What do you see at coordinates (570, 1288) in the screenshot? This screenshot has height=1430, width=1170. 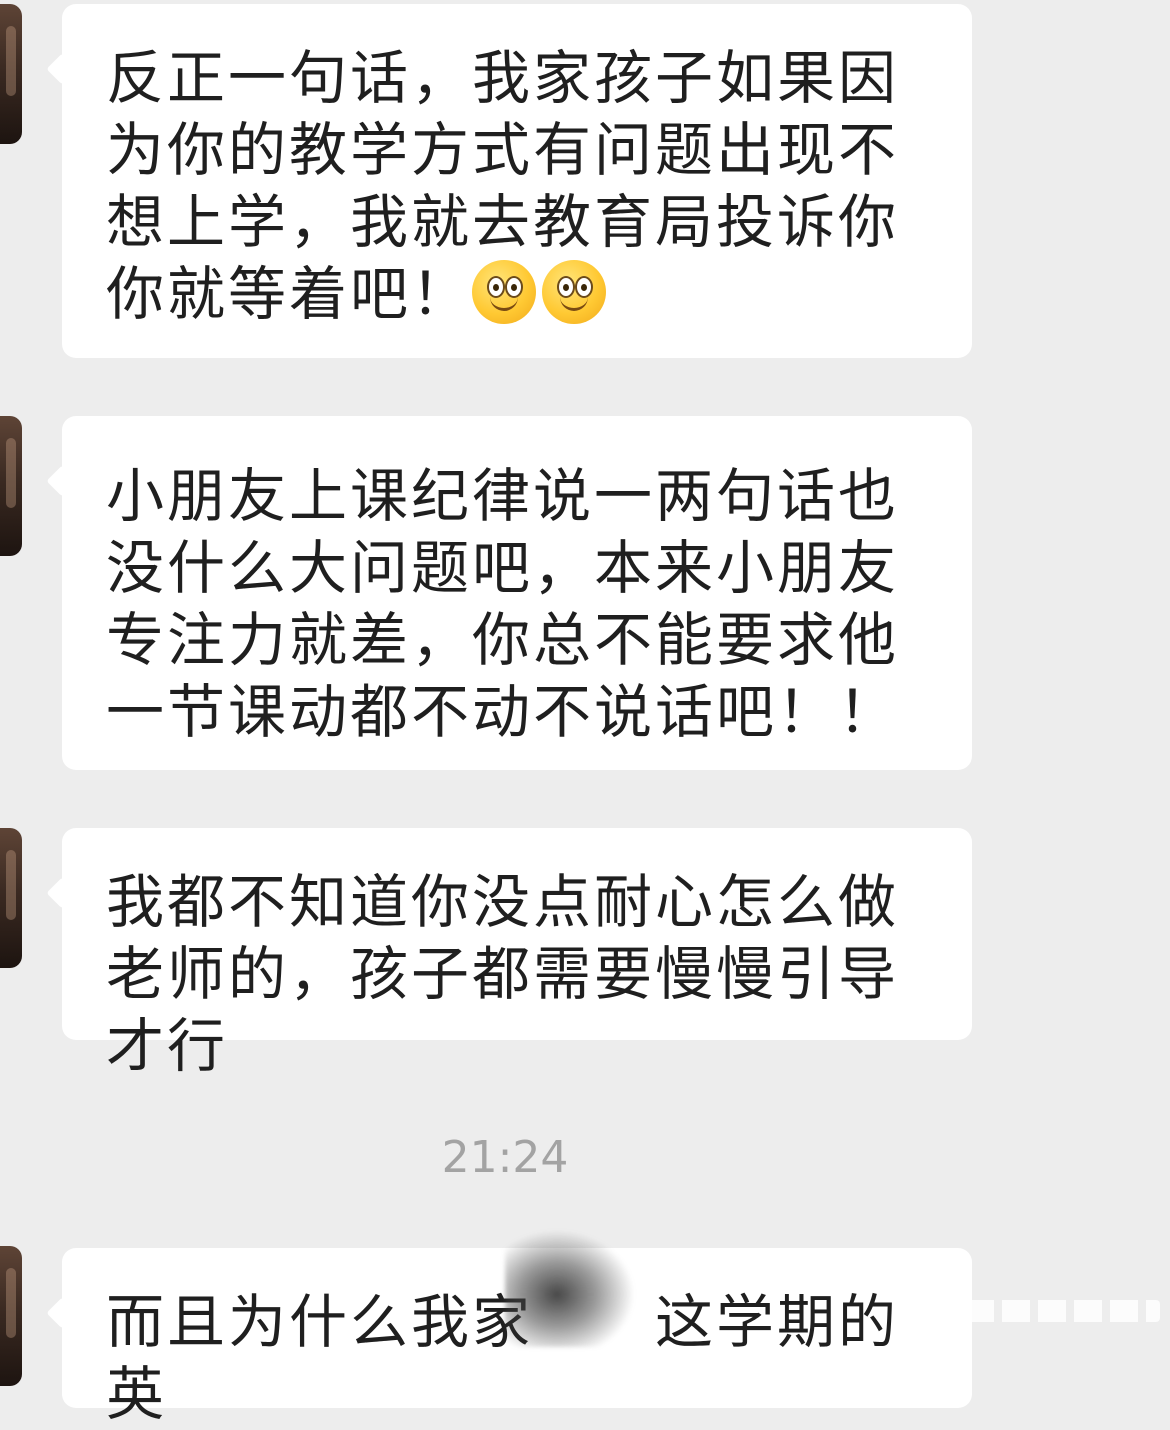 I see `redaction-smudge` at bounding box center [570, 1288].